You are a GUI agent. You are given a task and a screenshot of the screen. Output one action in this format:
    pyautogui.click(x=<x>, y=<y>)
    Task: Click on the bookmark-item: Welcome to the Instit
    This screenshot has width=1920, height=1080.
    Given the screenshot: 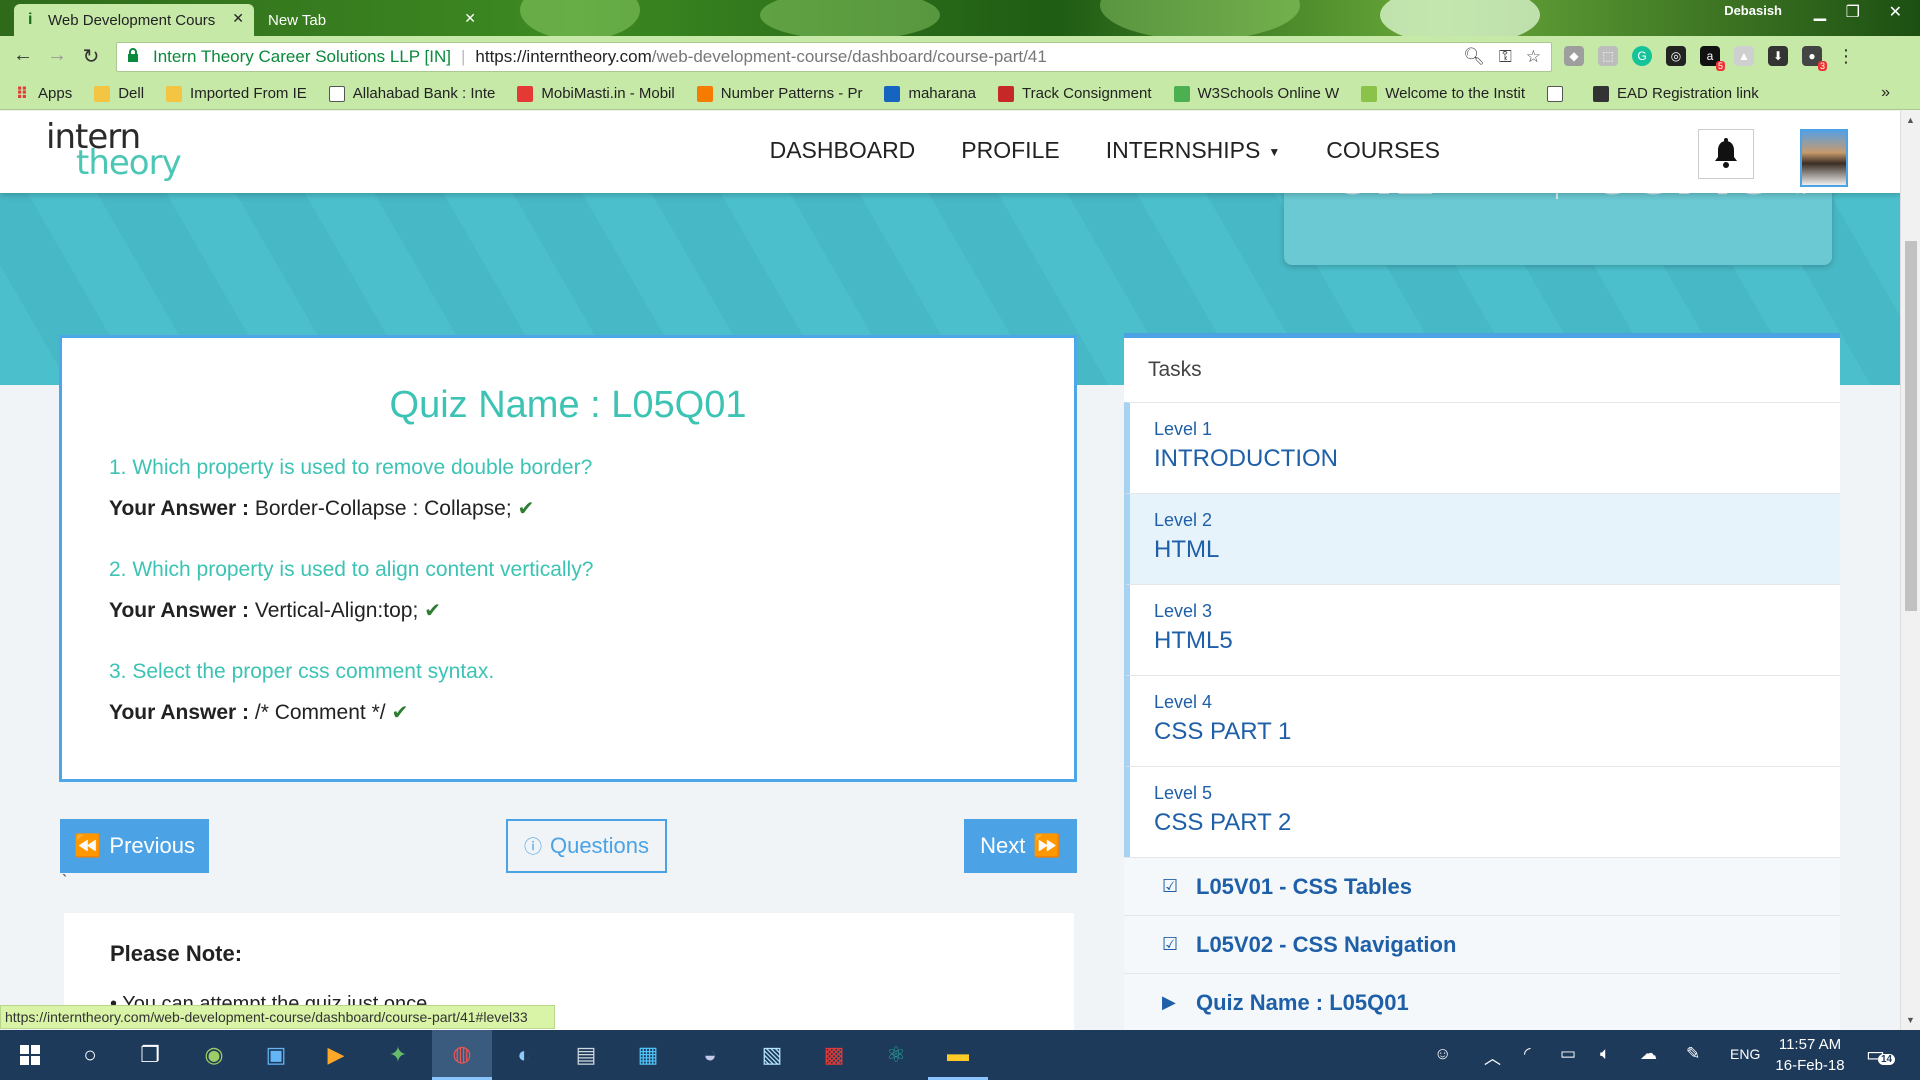 What is the action you would take?
    pyautogui.click(x=1443, y=93)
    